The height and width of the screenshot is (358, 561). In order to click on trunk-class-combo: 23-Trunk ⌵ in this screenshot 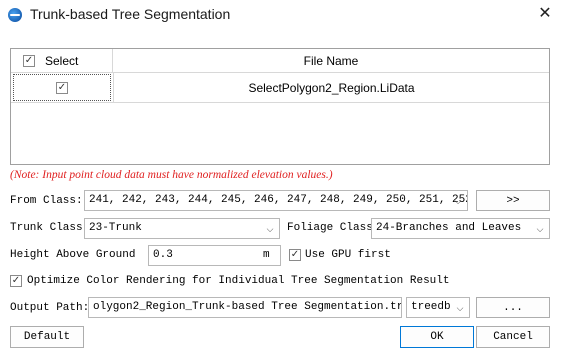, I will do `click(182, 228)`.